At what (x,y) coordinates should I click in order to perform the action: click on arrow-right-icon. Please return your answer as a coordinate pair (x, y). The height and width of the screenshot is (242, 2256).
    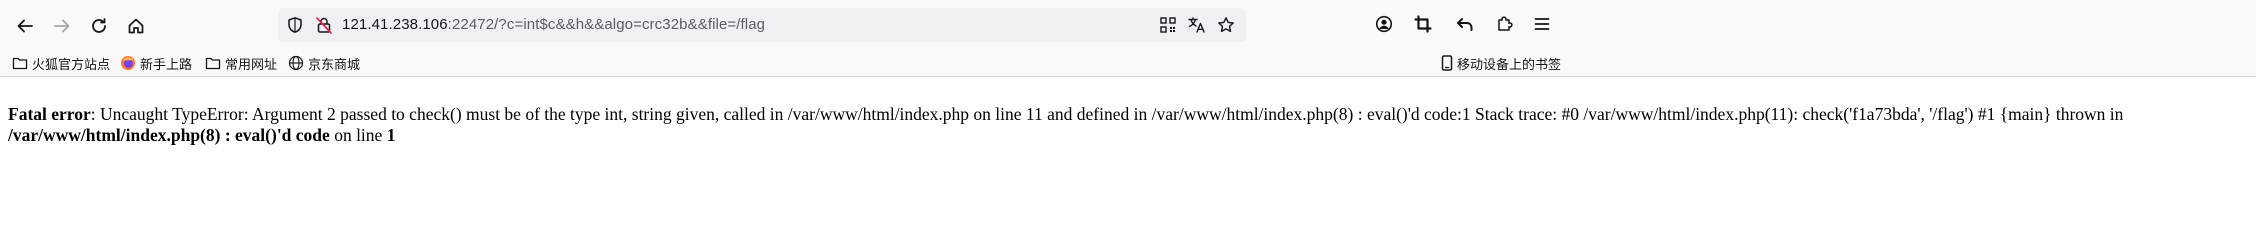
    Looking at the image, I should click on (62, 26).